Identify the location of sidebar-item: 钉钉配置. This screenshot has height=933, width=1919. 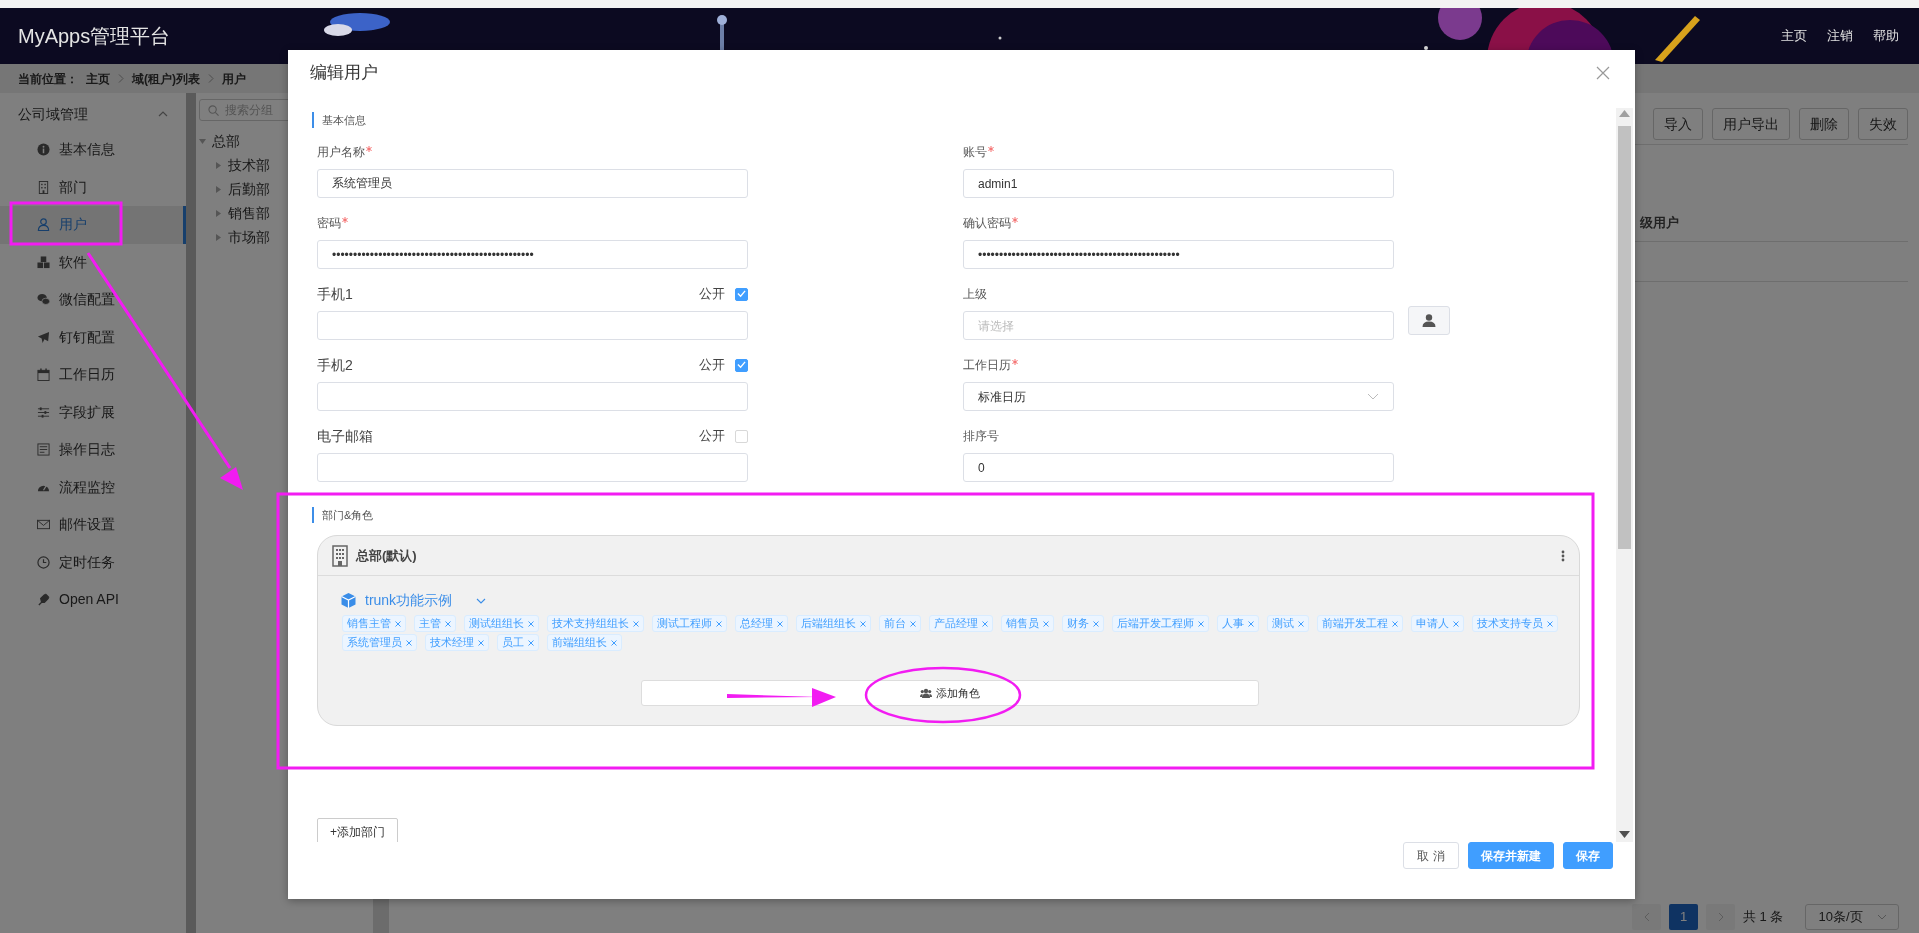
(93, 337).